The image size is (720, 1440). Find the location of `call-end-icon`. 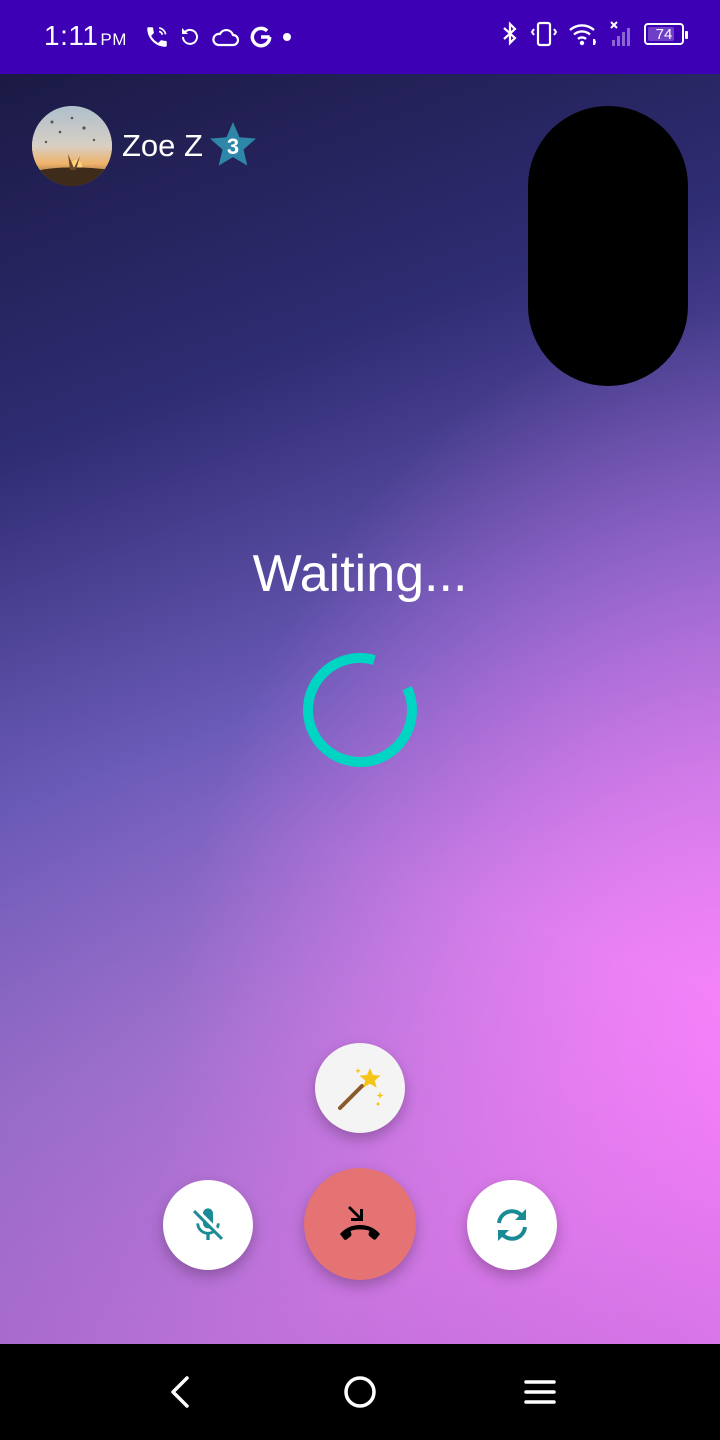

call-end-icon is located at coordinates (360, 1223).